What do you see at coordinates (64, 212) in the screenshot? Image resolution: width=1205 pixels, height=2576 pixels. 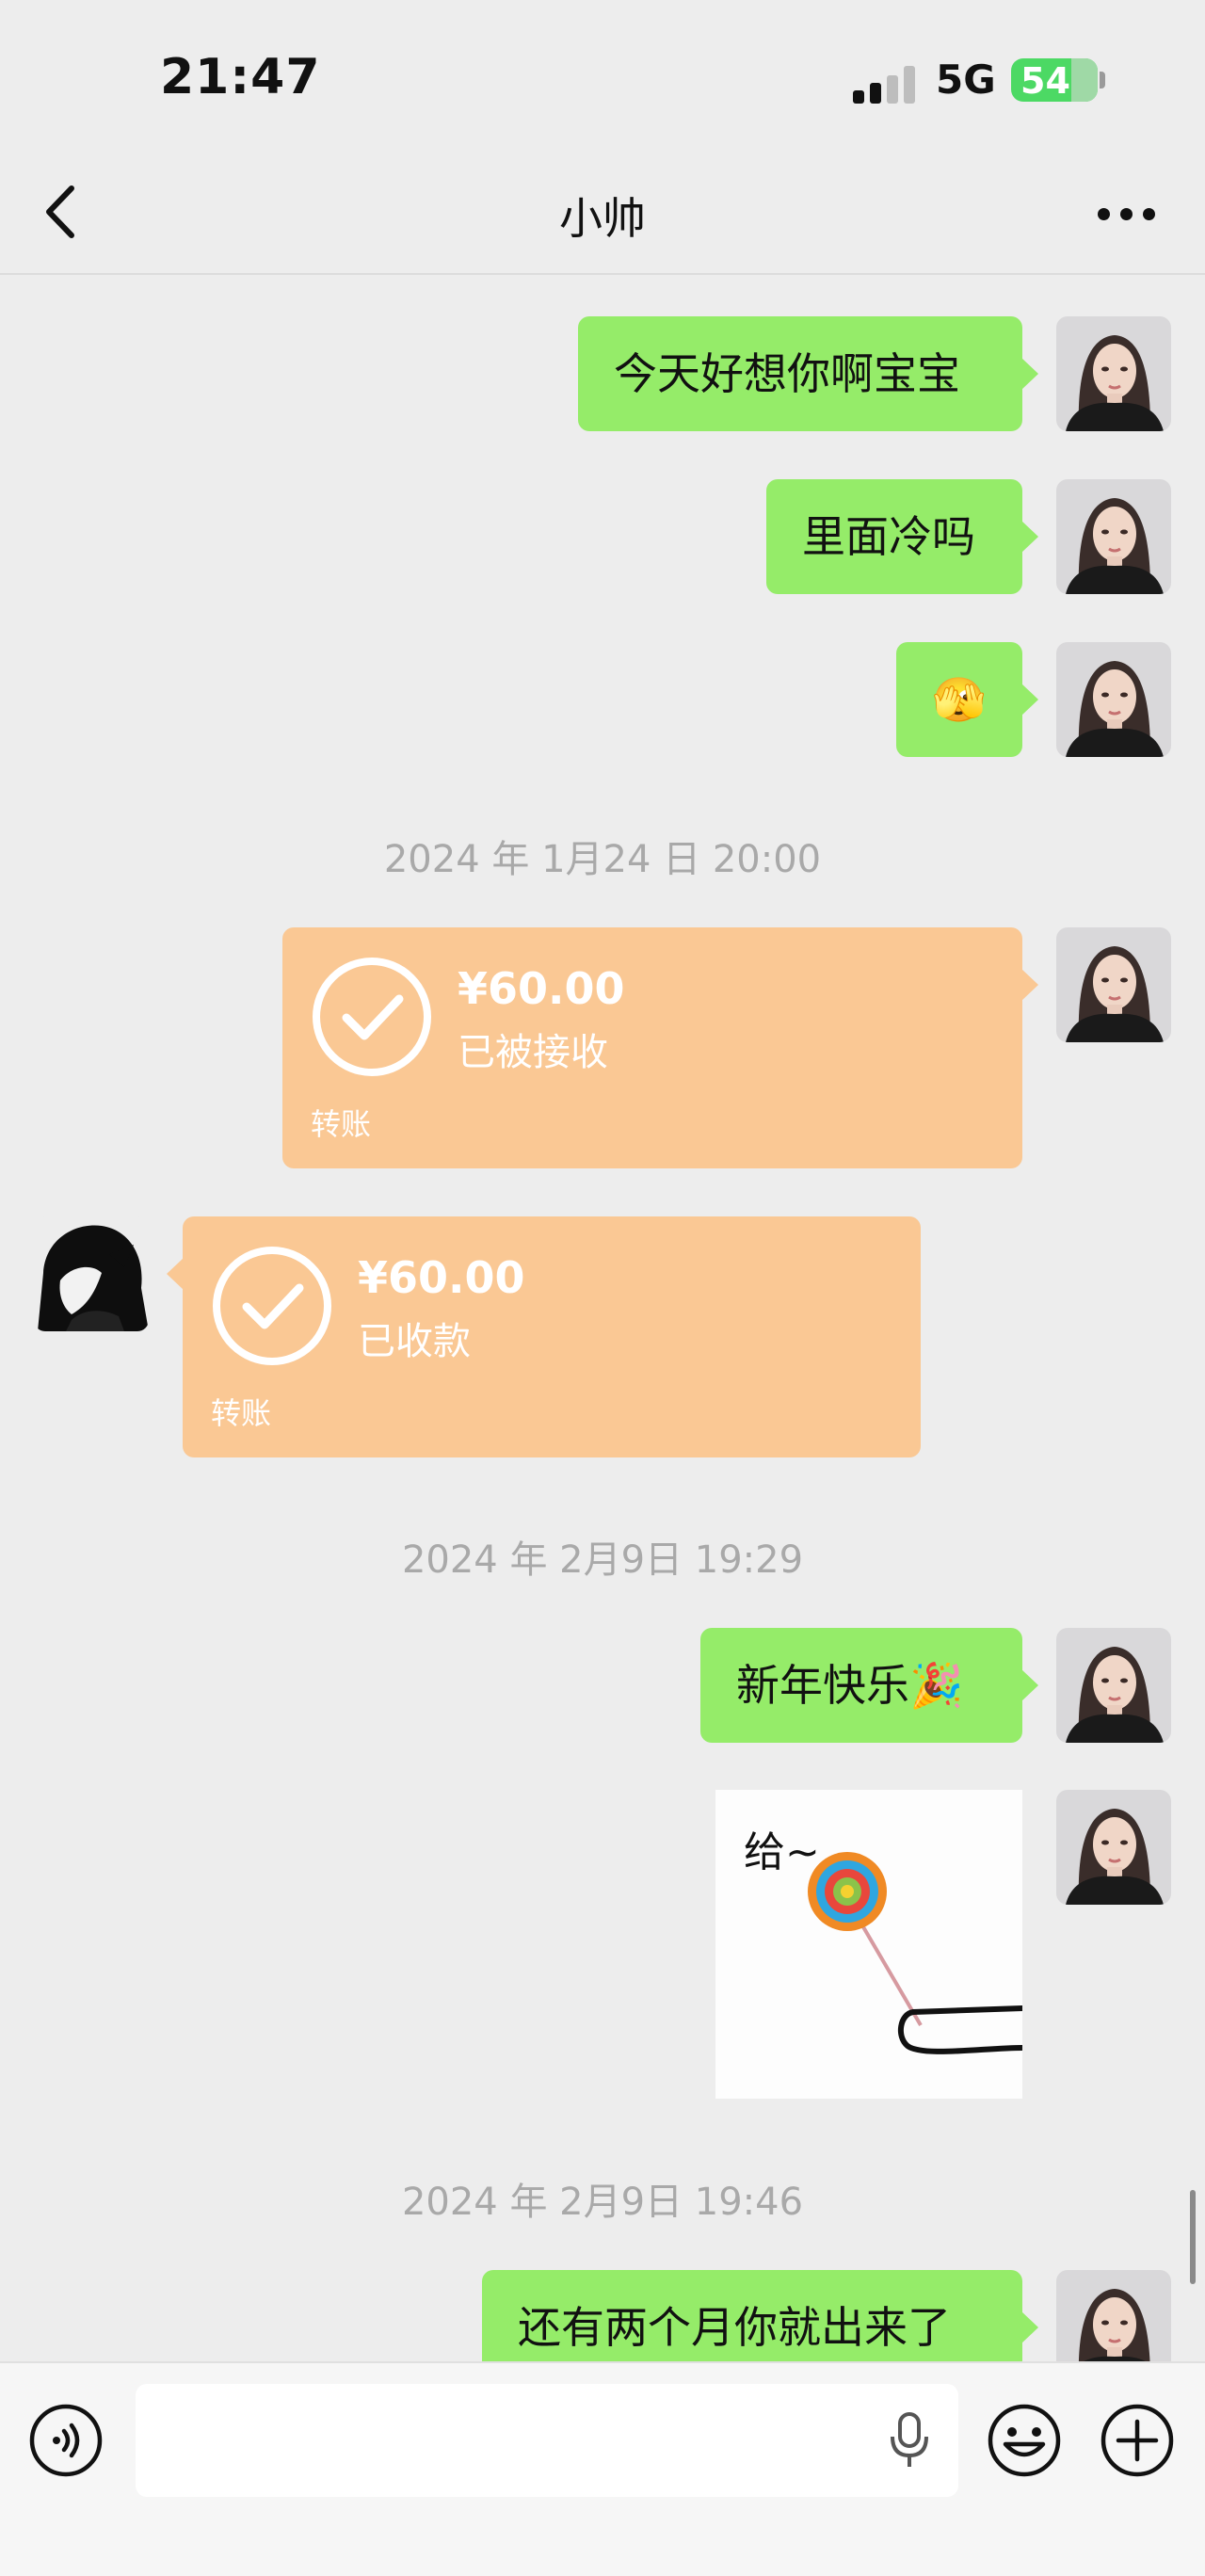 I see `chevron-left-icon` at bounding box center [64, 212].